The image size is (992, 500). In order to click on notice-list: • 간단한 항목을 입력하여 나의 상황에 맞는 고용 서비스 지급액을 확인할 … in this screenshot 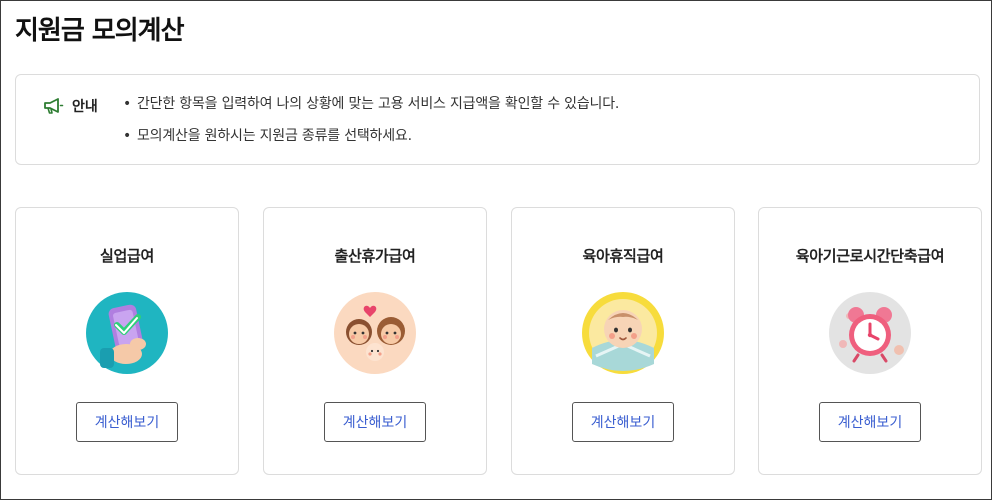, I will do `click(371, 126)`.